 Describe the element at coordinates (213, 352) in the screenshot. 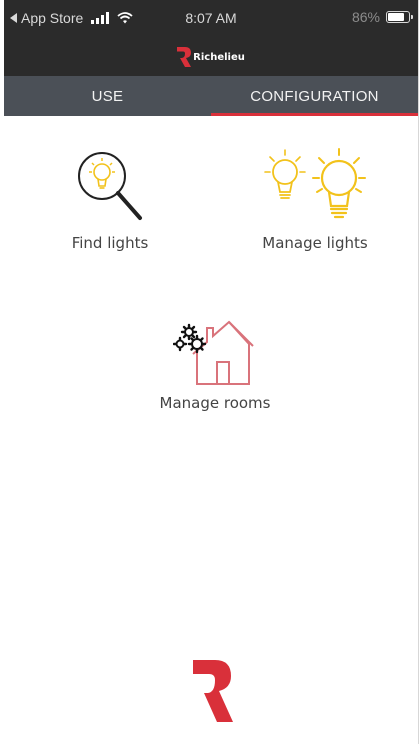

I see `house-gears-icon` at that location.